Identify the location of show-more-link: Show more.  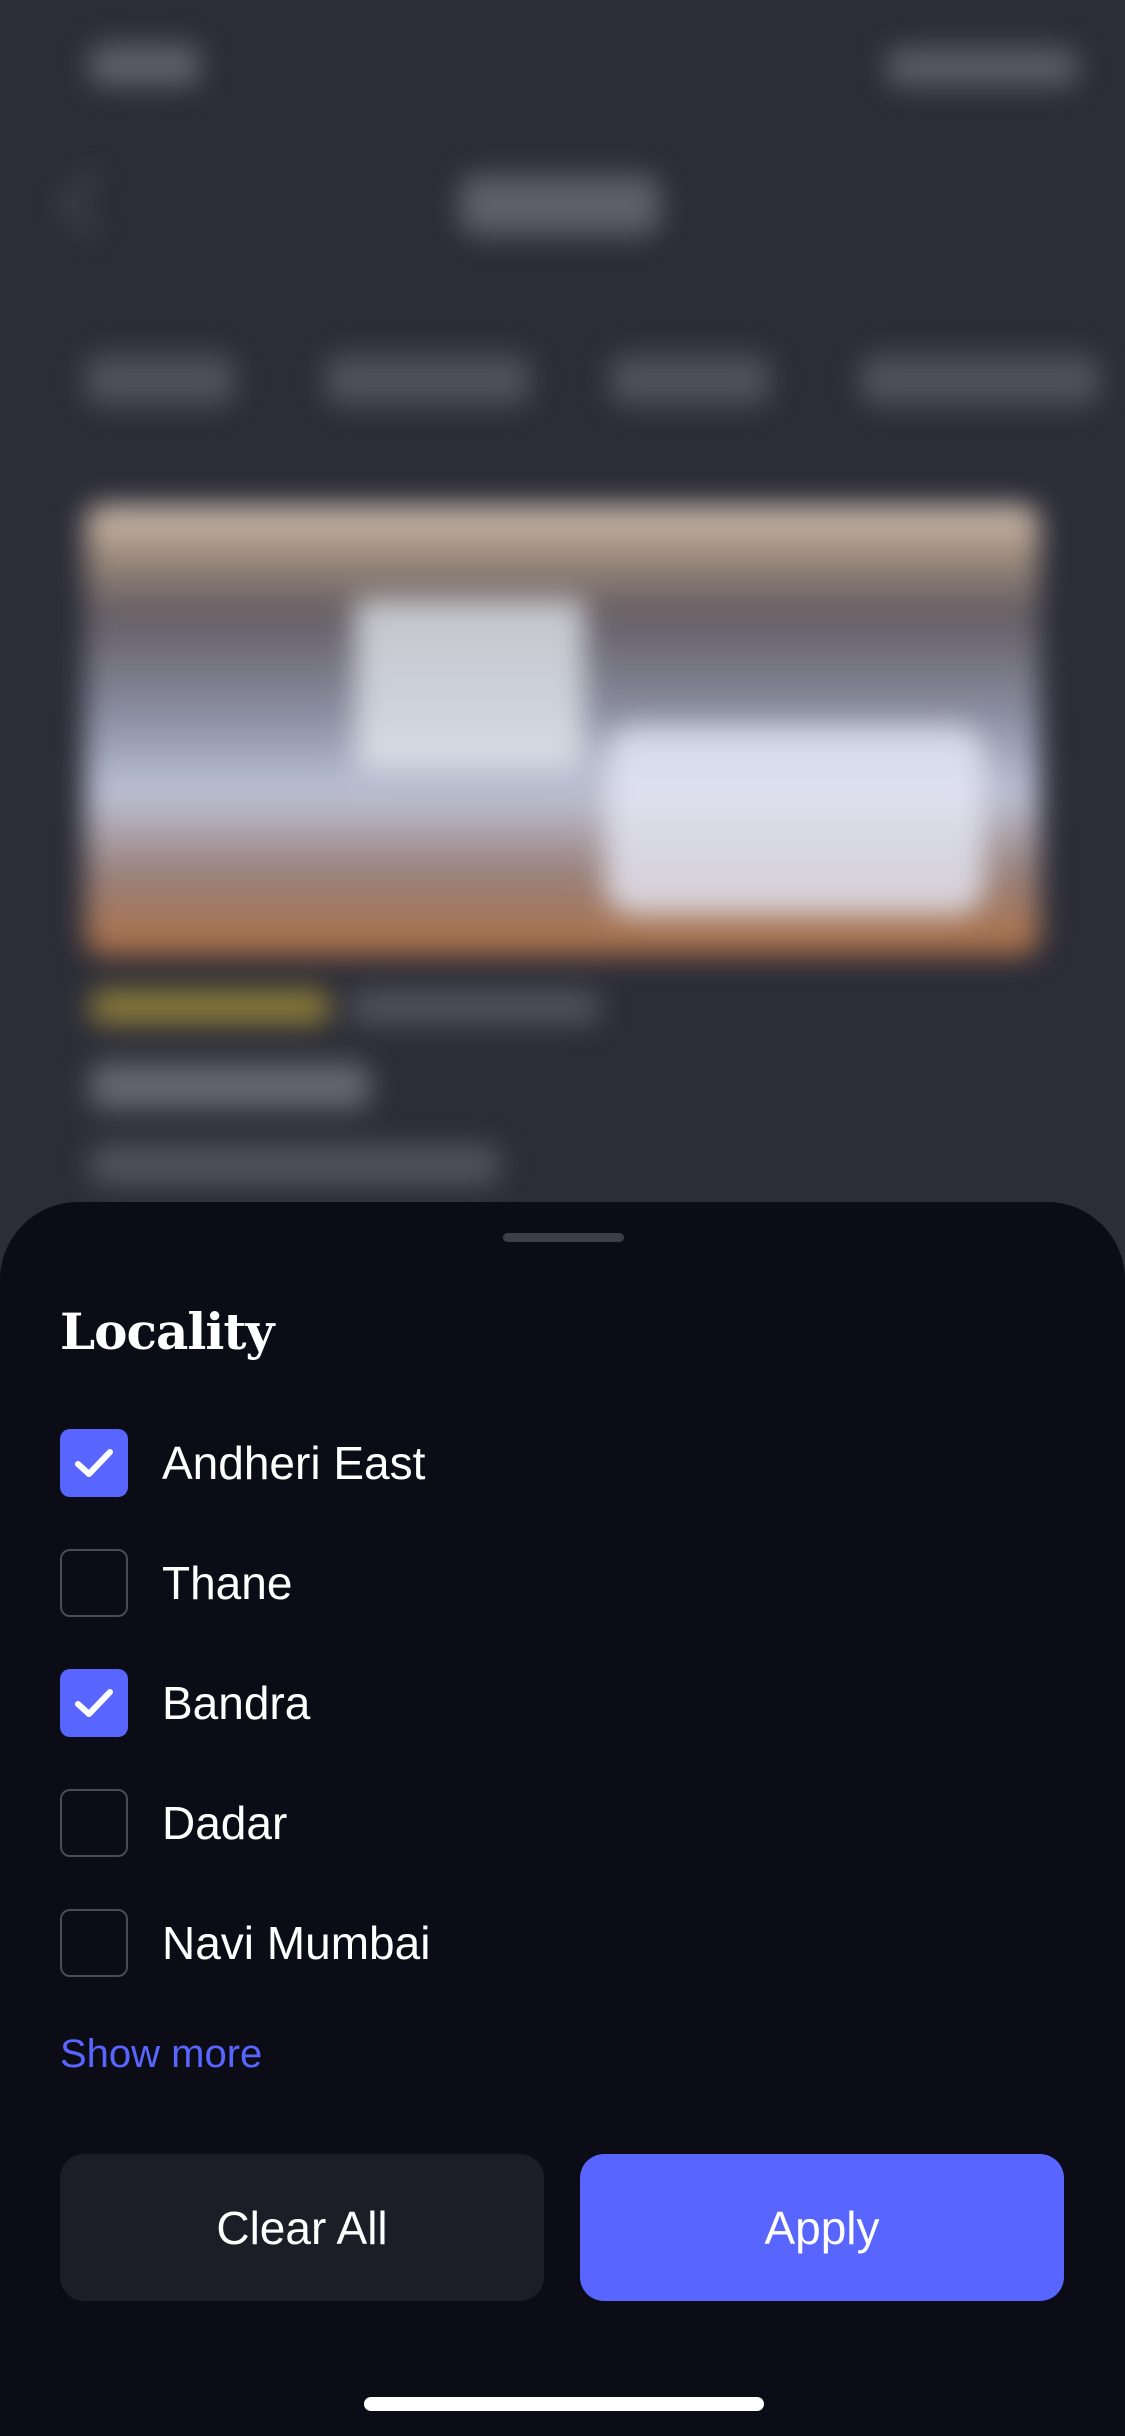
(161, 2054).